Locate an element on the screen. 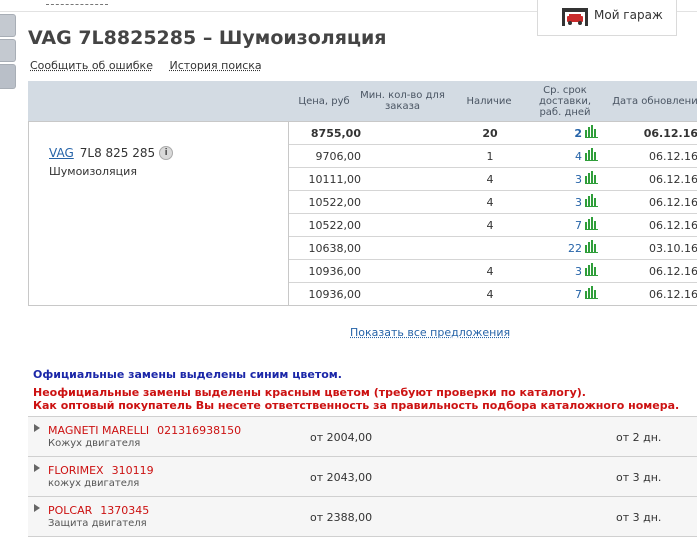 This screenshot has width=697, height=552. brand-line: VAG 7L8 825 285 i is located at coordinates (111, 153).